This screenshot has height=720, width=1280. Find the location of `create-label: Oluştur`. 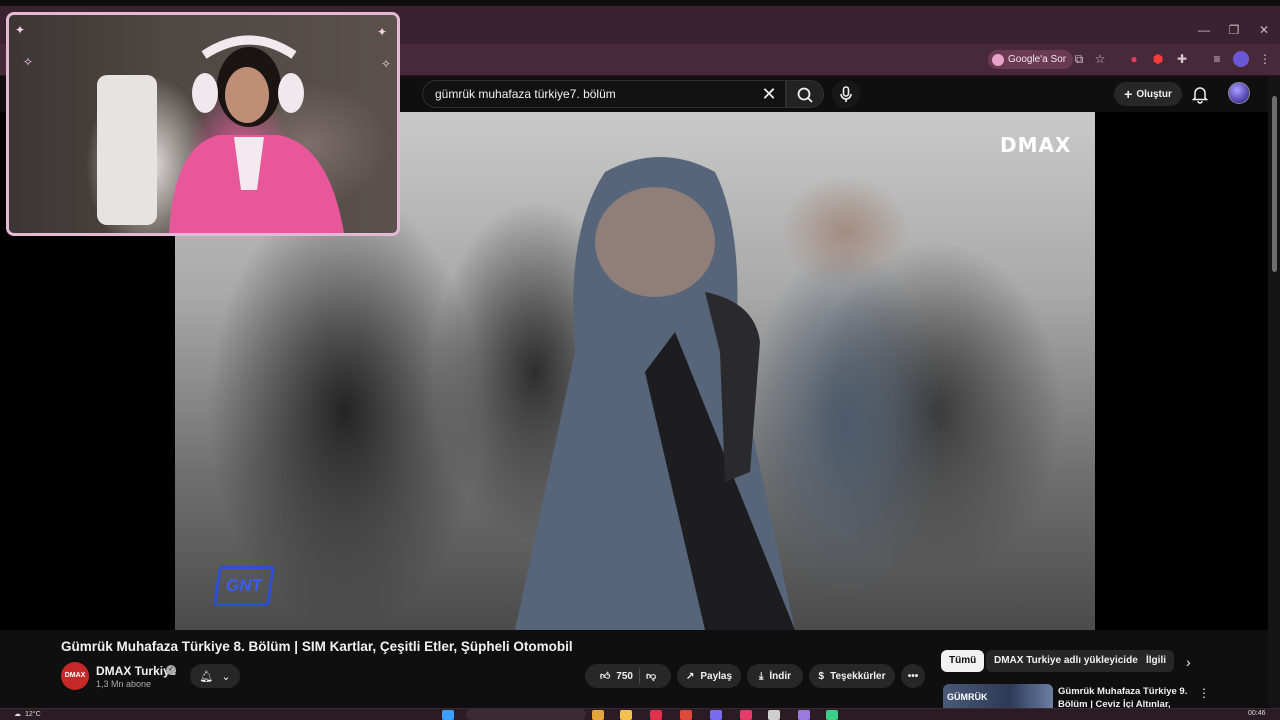

create-label: Oluştur is located at coordinates (1154, 94).